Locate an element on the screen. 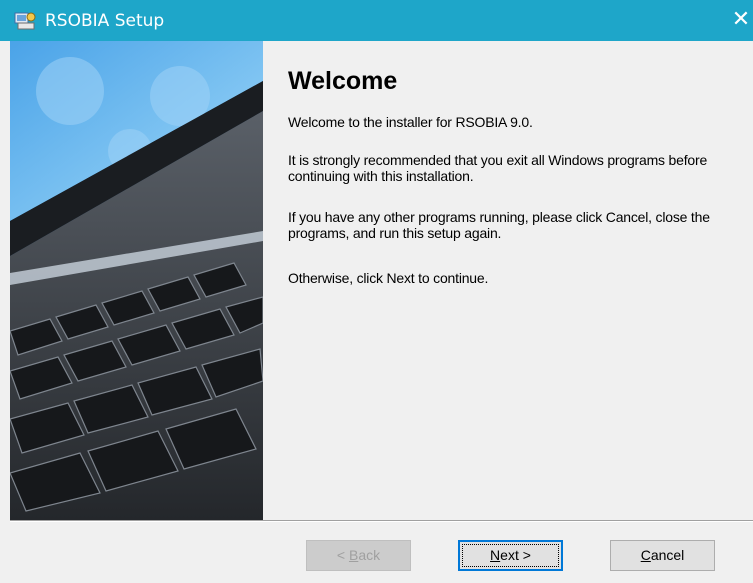  back-button-prefix: < is located at coordinates (342, 555).